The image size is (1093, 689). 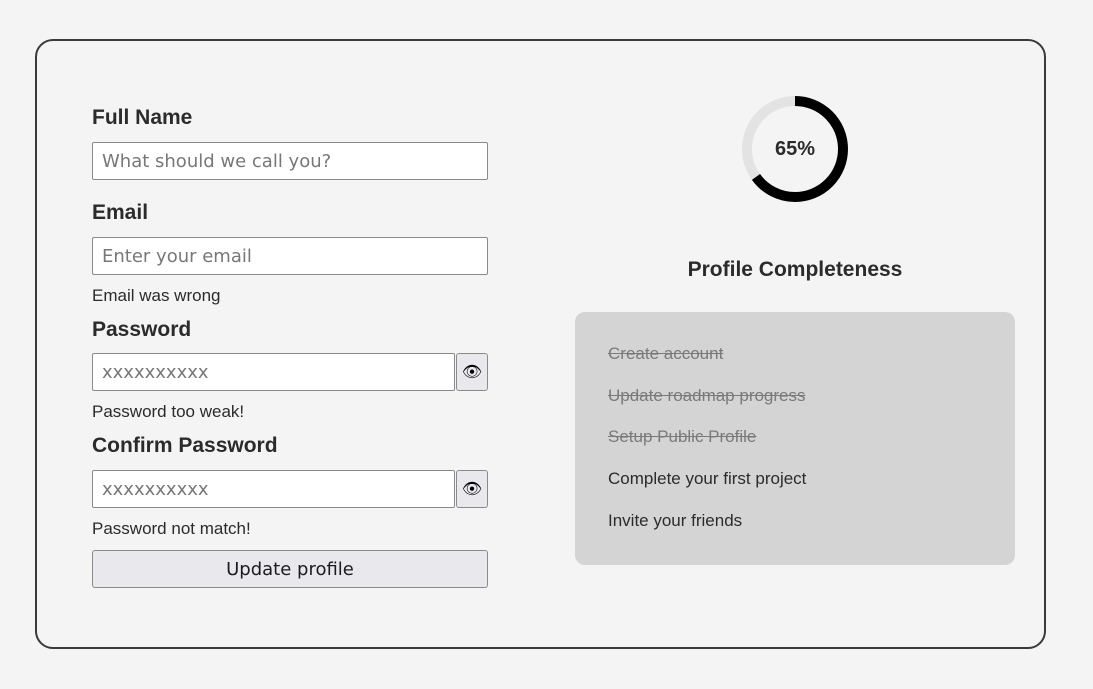 What do you see at coordinates (290, 161) in the screenshot?
I see `full-name-input` at bounding box center [290, 161].